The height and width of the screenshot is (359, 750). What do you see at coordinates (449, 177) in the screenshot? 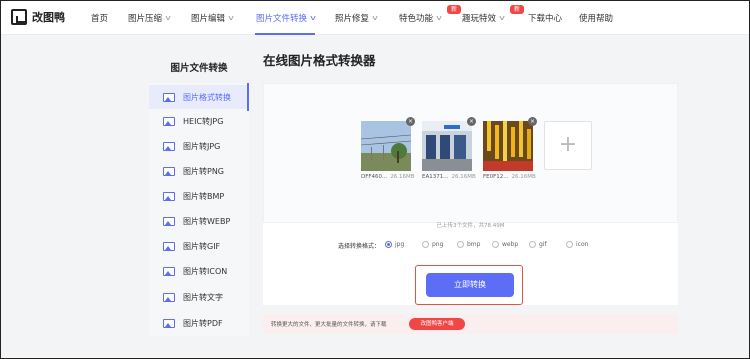
I see `file-label: EA1371... 26.16MB` at bounding box center [449, 177].